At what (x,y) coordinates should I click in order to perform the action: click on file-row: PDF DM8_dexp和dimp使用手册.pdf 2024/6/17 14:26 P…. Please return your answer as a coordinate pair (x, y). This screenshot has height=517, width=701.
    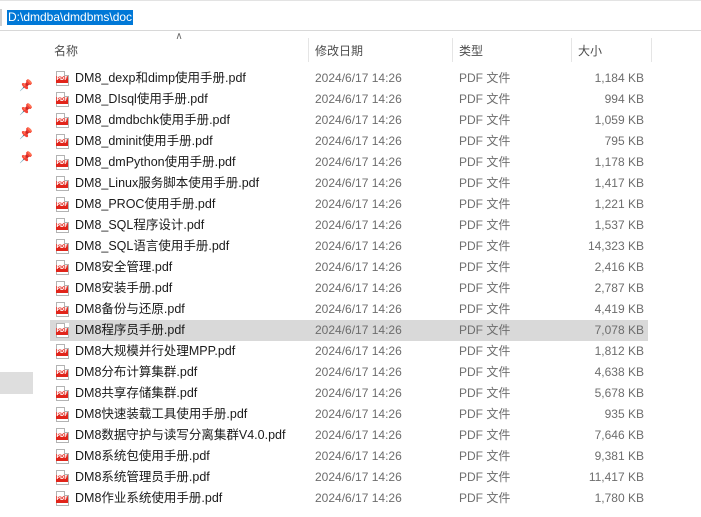
    Looking at the image, I should click on (349, 78).